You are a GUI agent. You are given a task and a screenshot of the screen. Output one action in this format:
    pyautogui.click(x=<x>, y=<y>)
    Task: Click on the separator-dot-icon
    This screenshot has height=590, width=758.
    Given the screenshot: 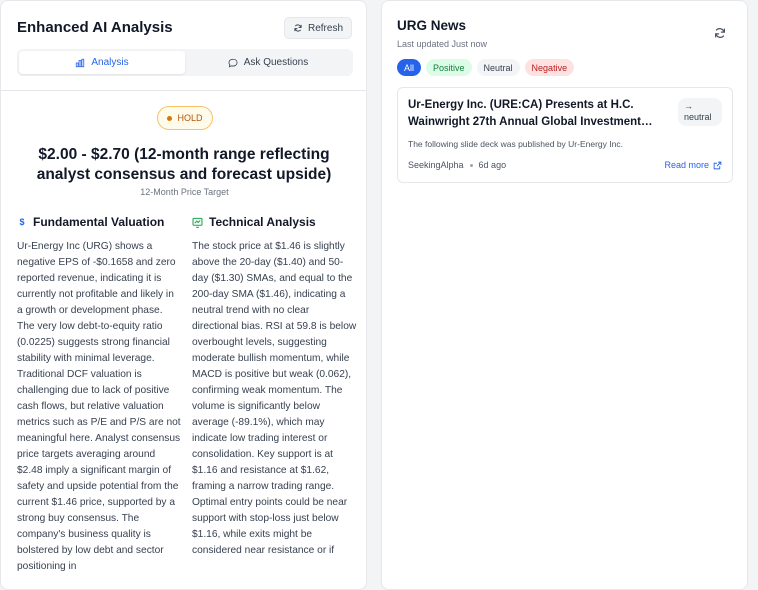 What is the action you would take?
    pyautogui.click(x=471, y=165)
    